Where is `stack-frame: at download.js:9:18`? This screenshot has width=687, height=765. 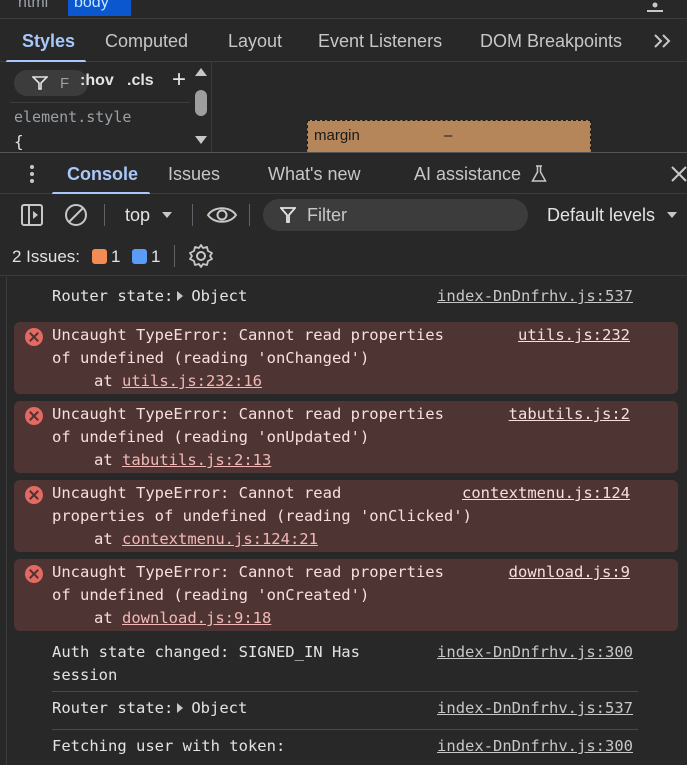 stack-frame: at download.js:9:18 is located at coordinates (182, 618).